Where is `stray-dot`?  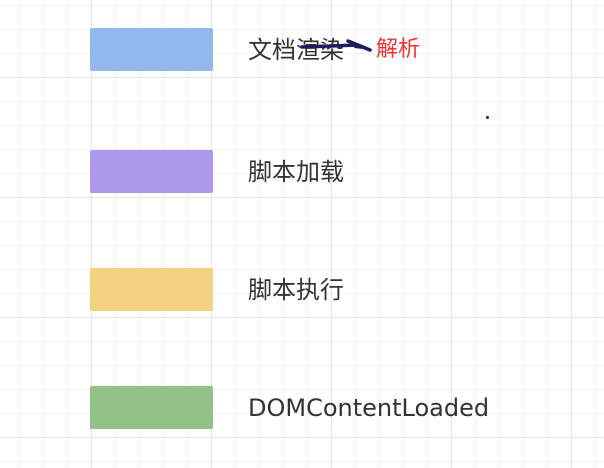
stray-dot is located at coordinates (487, 117).